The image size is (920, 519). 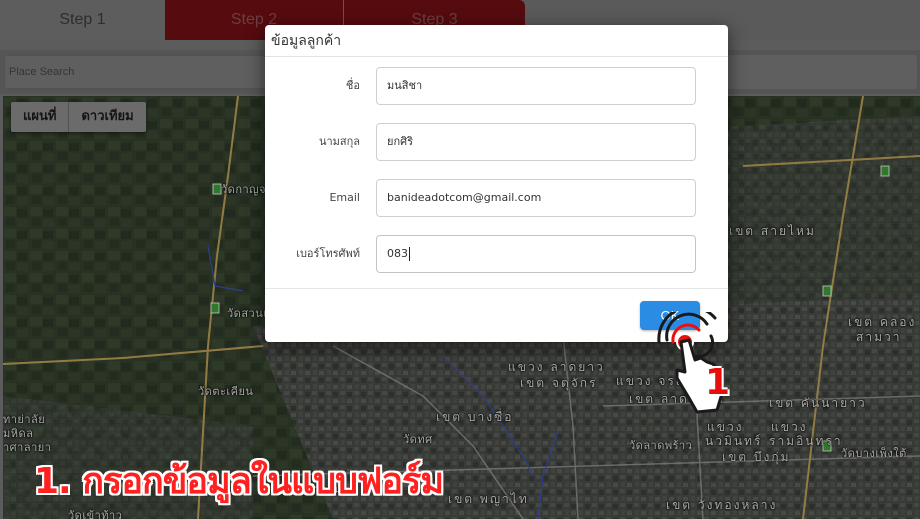 I want to click on phone-row: เบอร์โทรศัพท์ 083, so click(x=496, y=254).